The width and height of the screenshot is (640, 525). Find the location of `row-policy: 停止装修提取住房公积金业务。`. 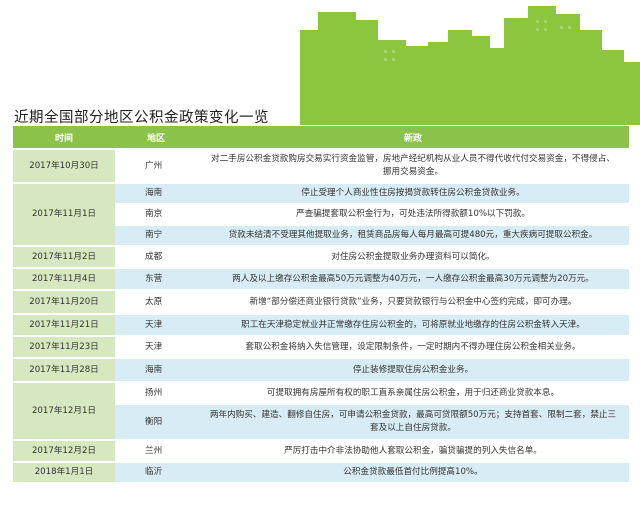

row-policy: 停止装修提取住房公积金业务。 is located at coordinates (413, 371).